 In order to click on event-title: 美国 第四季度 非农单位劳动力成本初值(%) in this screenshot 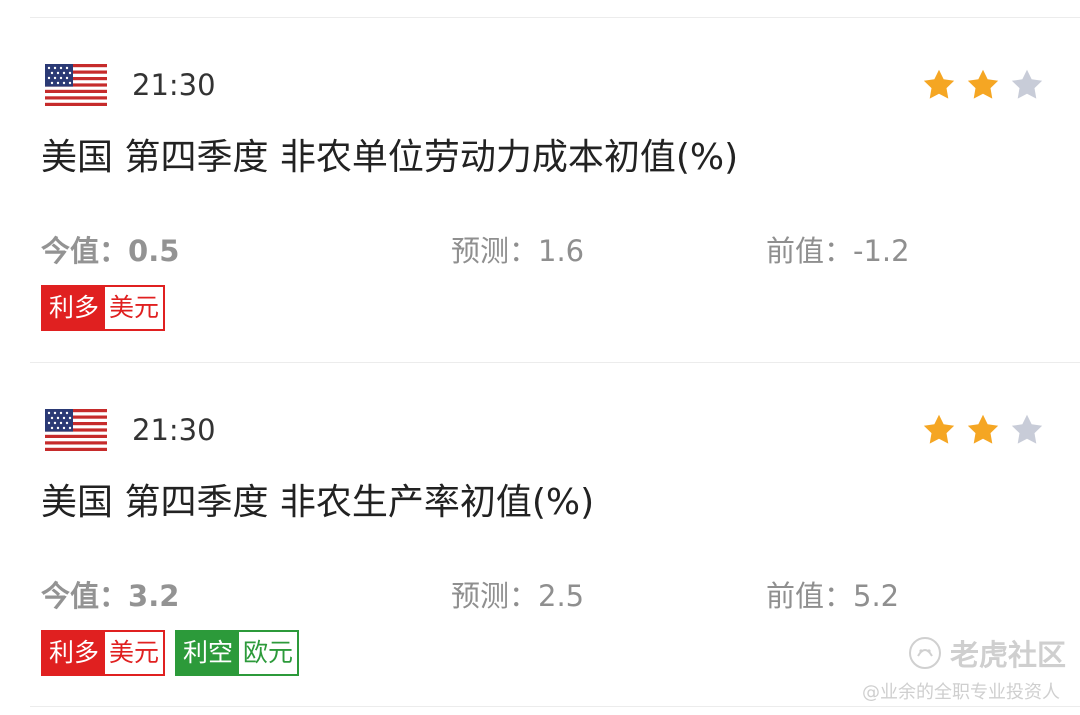, I will do `click(390, 157)`.